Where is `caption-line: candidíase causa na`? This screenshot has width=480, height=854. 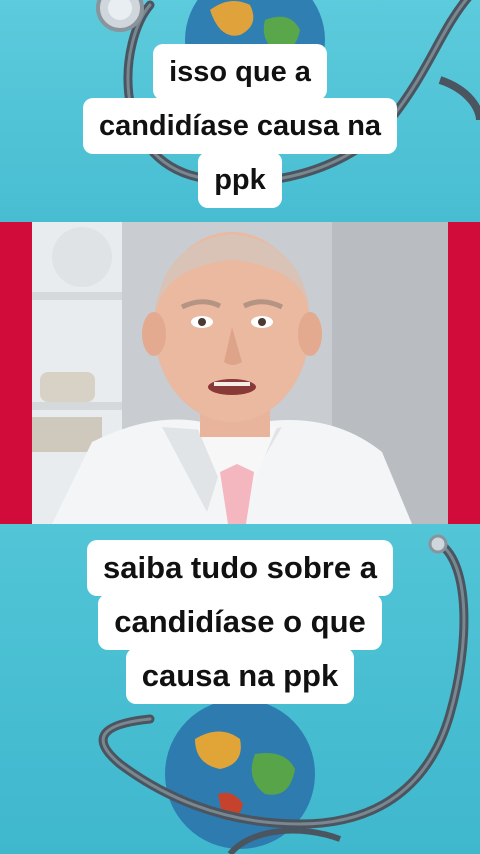 caption-line: candidíase causa na is located at coordinates (240, 126).